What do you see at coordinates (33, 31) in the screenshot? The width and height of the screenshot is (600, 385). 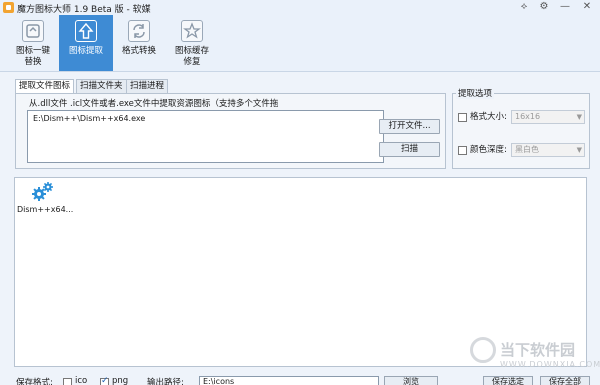 I see `replace-icon` at bounding box center [33, 31].